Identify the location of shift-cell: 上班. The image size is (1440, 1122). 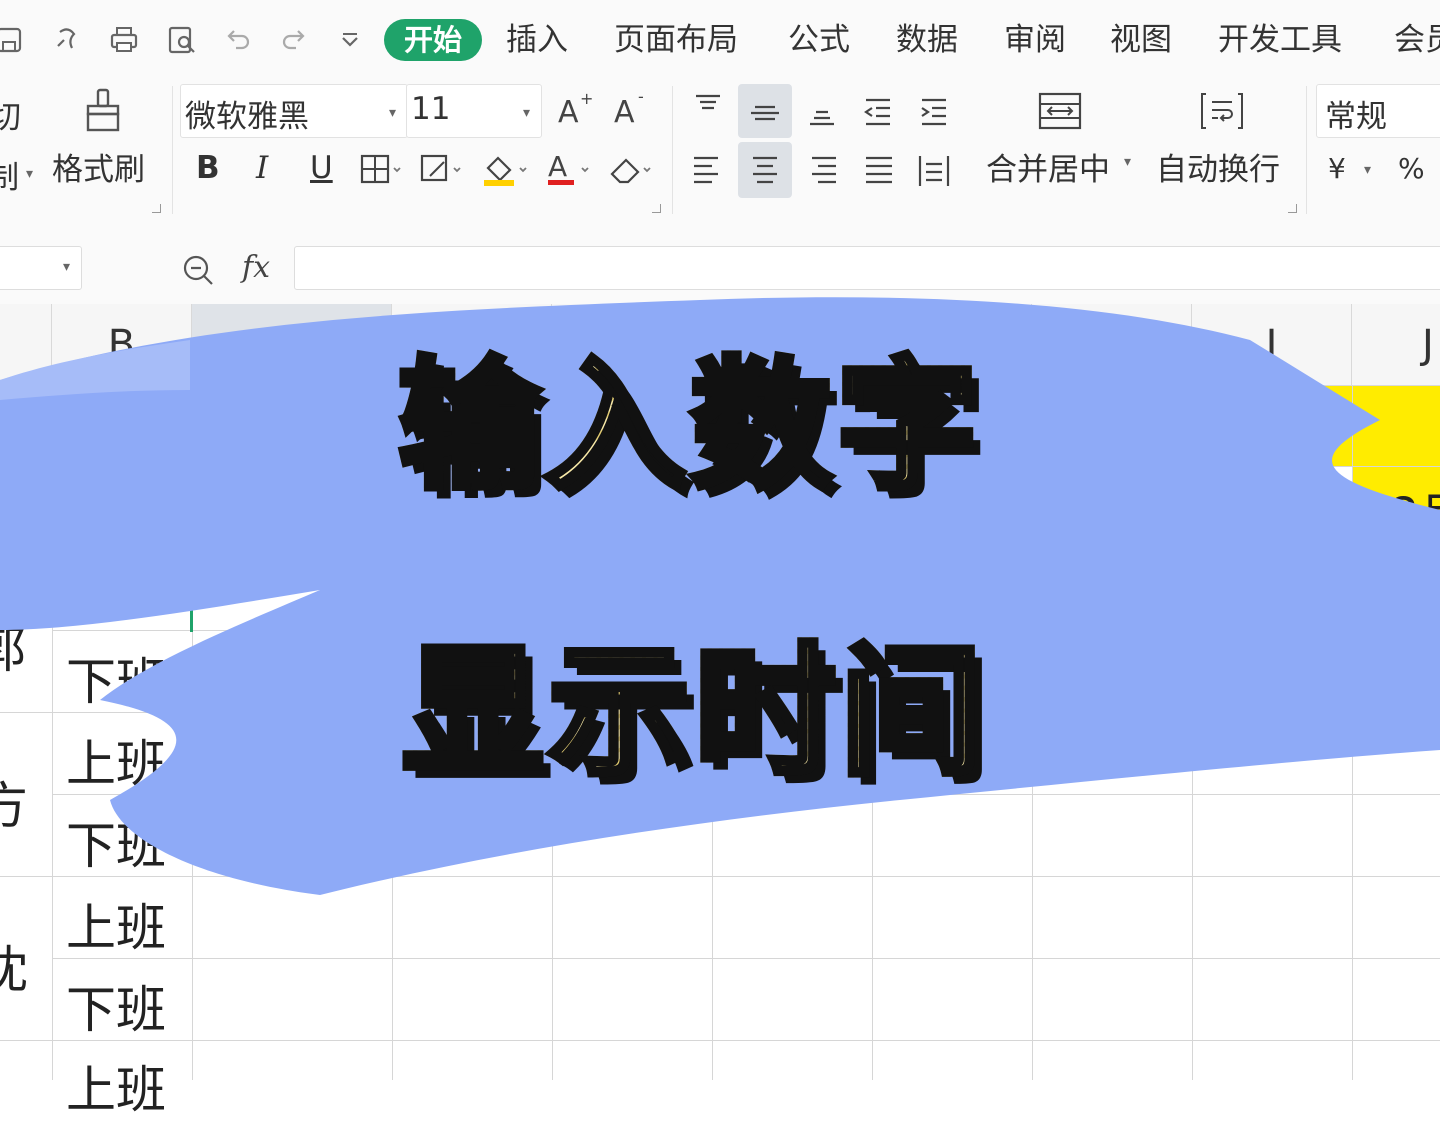
(116, 1086).